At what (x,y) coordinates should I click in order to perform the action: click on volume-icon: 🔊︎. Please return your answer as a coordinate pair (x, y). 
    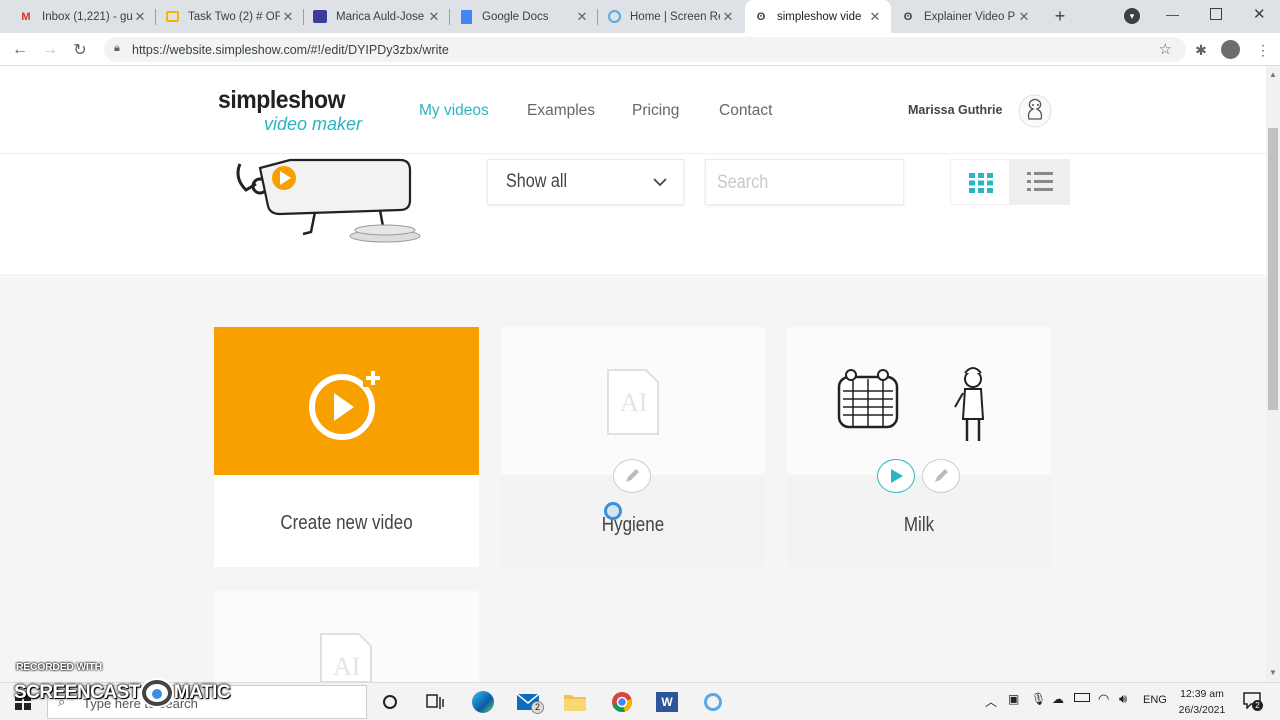
    Looking at the image, I should click on (1123, 699).